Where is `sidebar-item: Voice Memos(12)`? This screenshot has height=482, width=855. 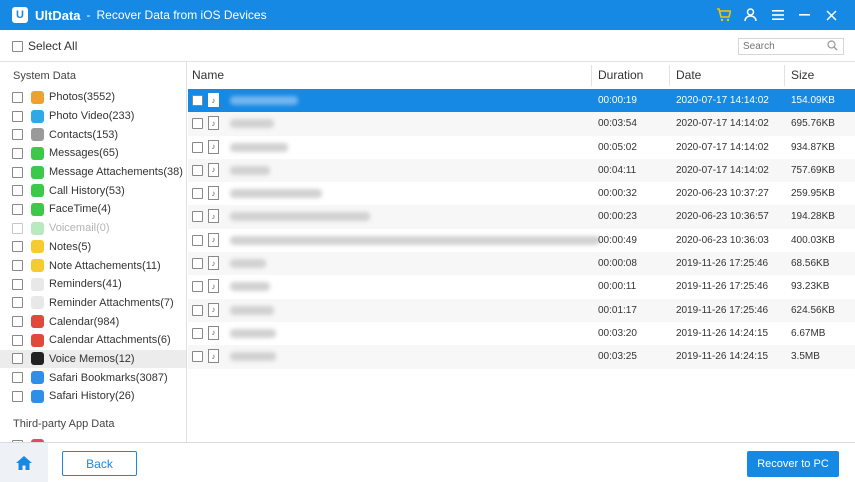
sidebar-item: Voice Memos(12) is located at coordinates (93, 359).